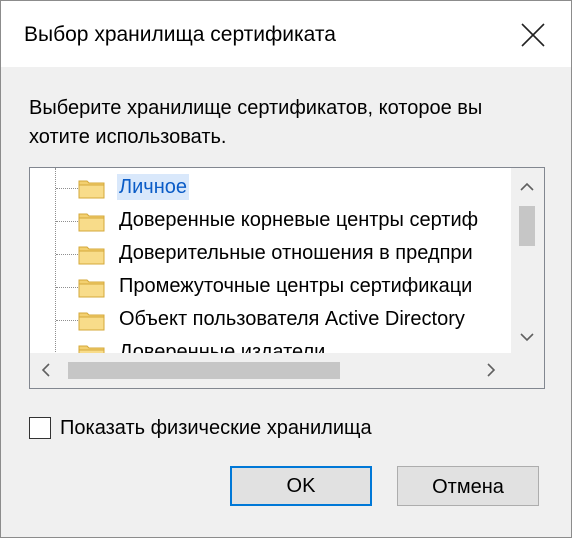  I want to click on store-tree-item-label: Доверенные издатели, so click(222, 346).